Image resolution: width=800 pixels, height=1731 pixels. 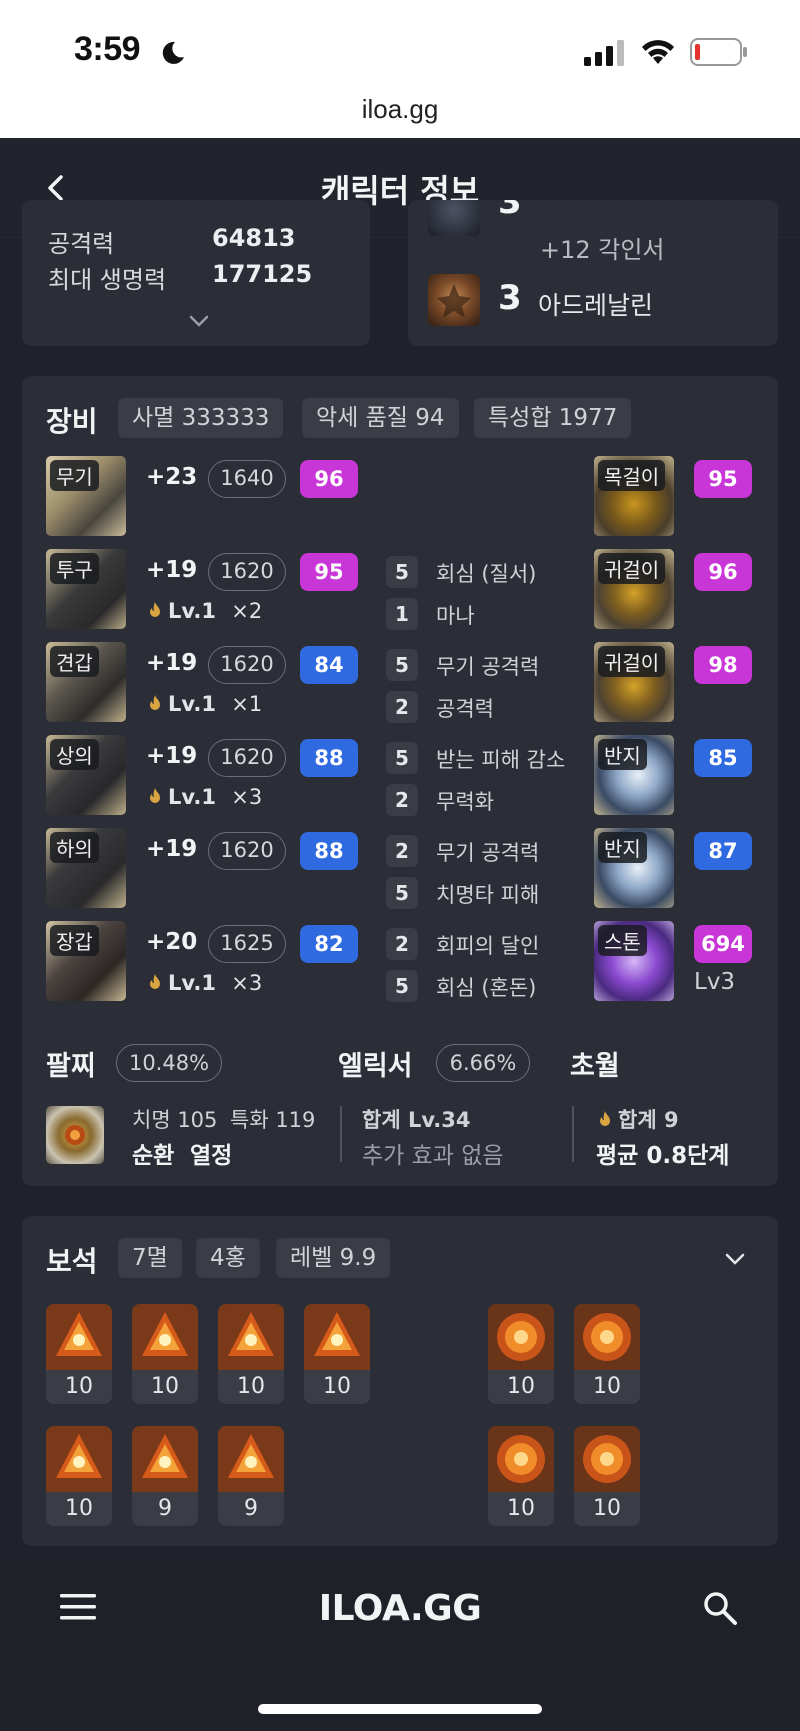 What do you see at coordinates (488, 946) in the screenshot?
I see `effect-name: 회피의 달인` at bounding box center [488, 946].